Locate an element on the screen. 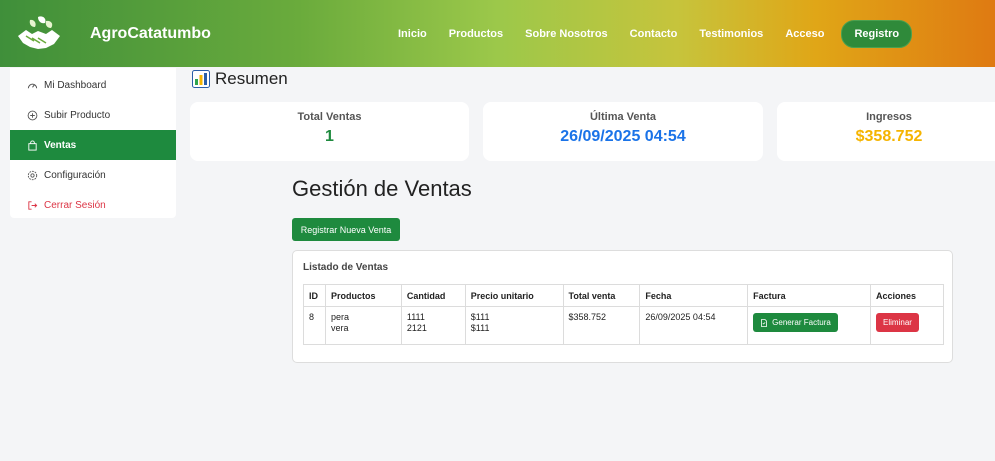  cell-invoice: Generar Factura is located at coordinates (809, 325).